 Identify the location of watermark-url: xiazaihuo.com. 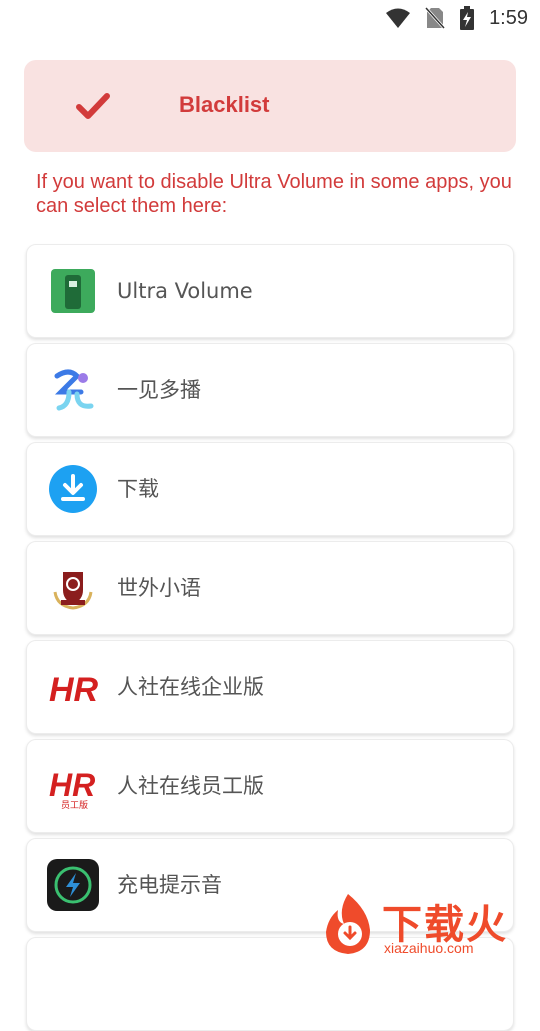
(429, 948).